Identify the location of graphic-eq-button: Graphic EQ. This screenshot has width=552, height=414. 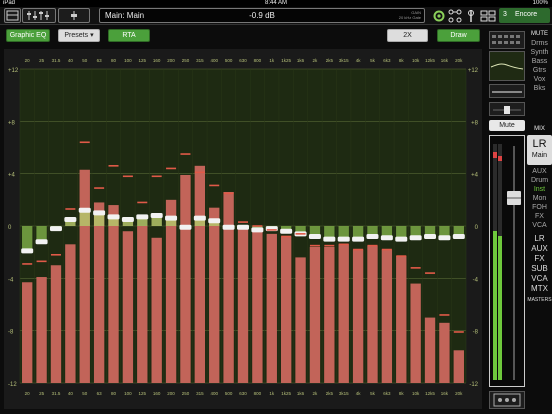
(28, 35).